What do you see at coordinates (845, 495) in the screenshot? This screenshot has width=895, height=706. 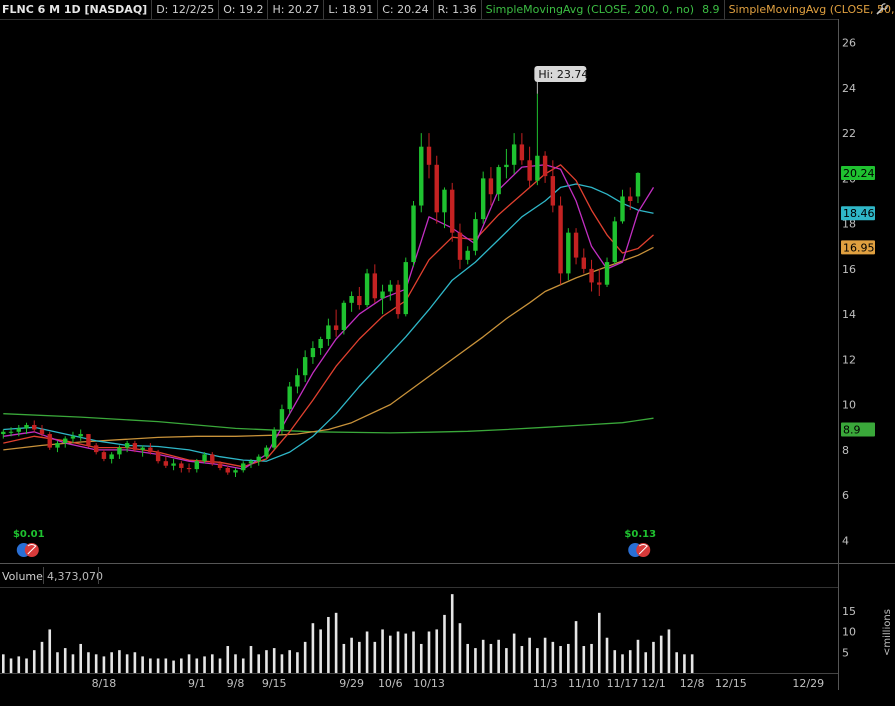 I see `price-tick-label: 6` at bounding box center [845, 495].